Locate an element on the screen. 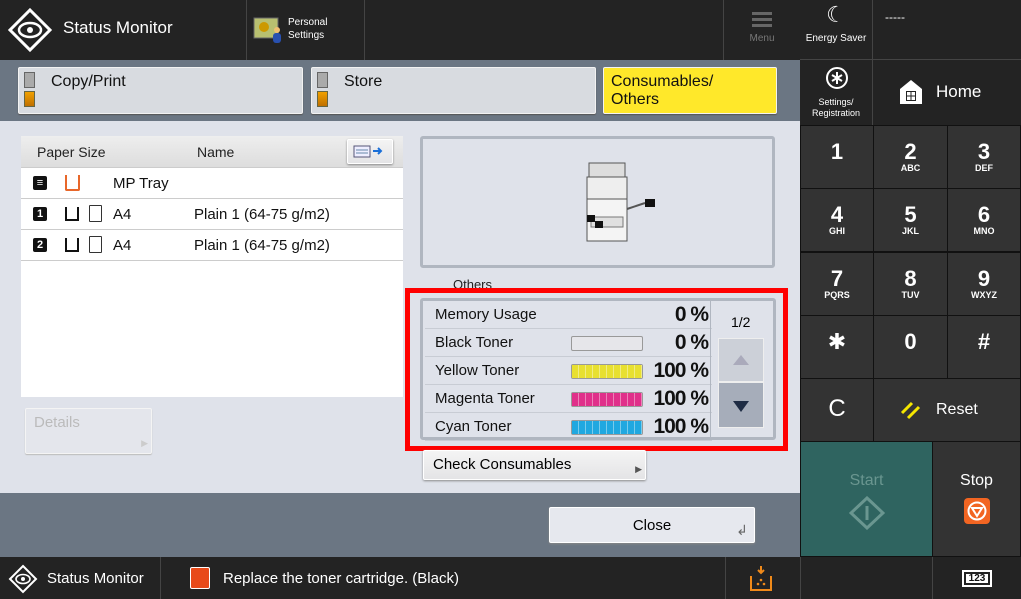  consumable-label: Memory Usage is located at coordinates (486, 314).